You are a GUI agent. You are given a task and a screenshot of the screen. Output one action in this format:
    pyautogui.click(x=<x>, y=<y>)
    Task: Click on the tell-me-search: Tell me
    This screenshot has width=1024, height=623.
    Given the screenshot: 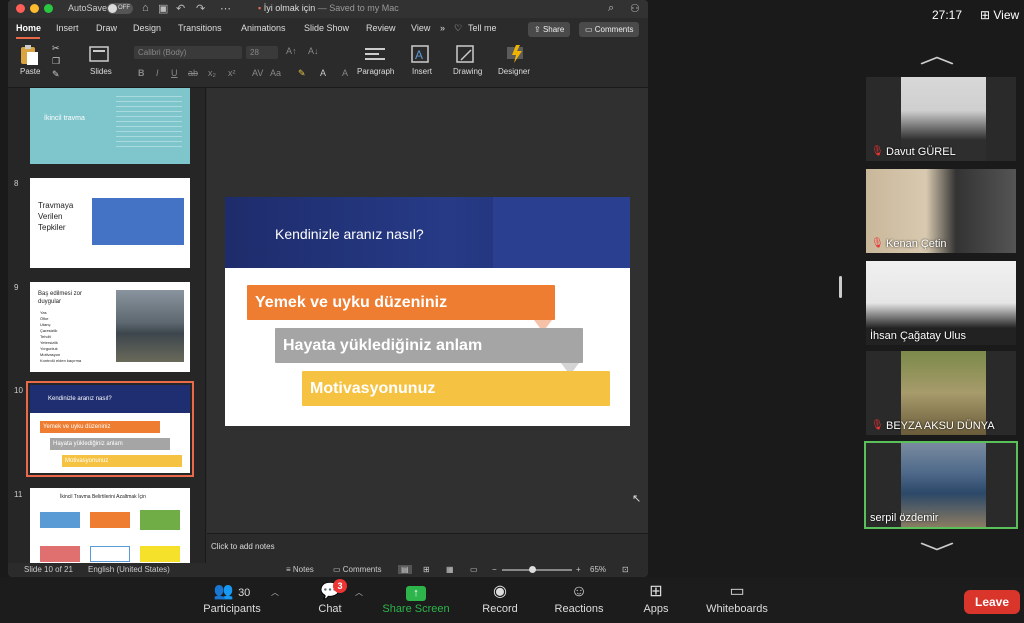 What is the action you would take?
    pyautogui.click(x=482, y=28)
    